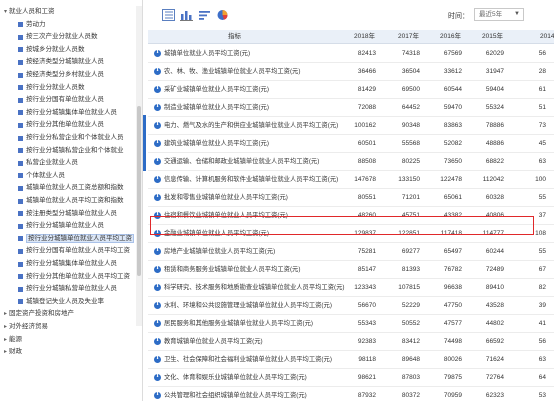 The width and height of the screenshot is (554, 401). I want to click on tree-item: 按行业分城镇单位就业人员平均工资, so click(76, 239).